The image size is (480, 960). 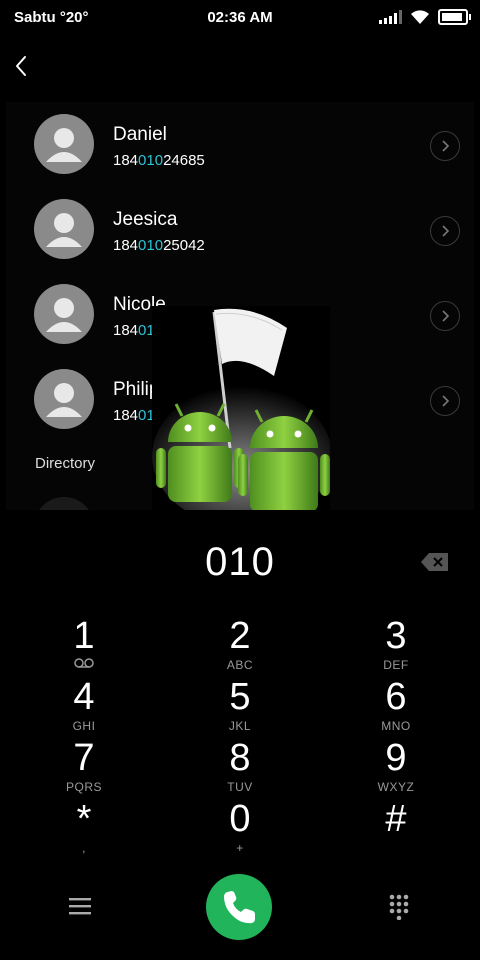 I want to click on dial-key-2: 2 ABC, so click(x=240, y=646).